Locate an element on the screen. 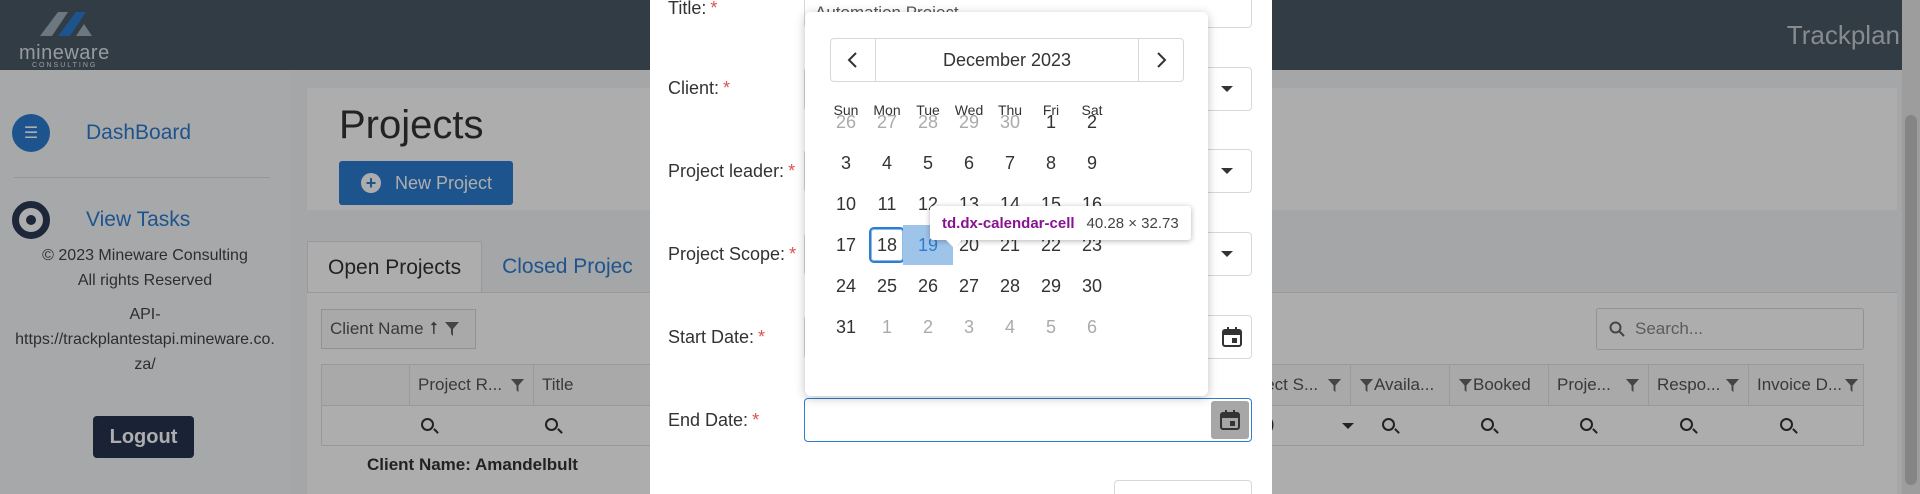 This screenshot has width=1920, height=494. calendar-cell-label: 17 is located at coordinates (846, 244).